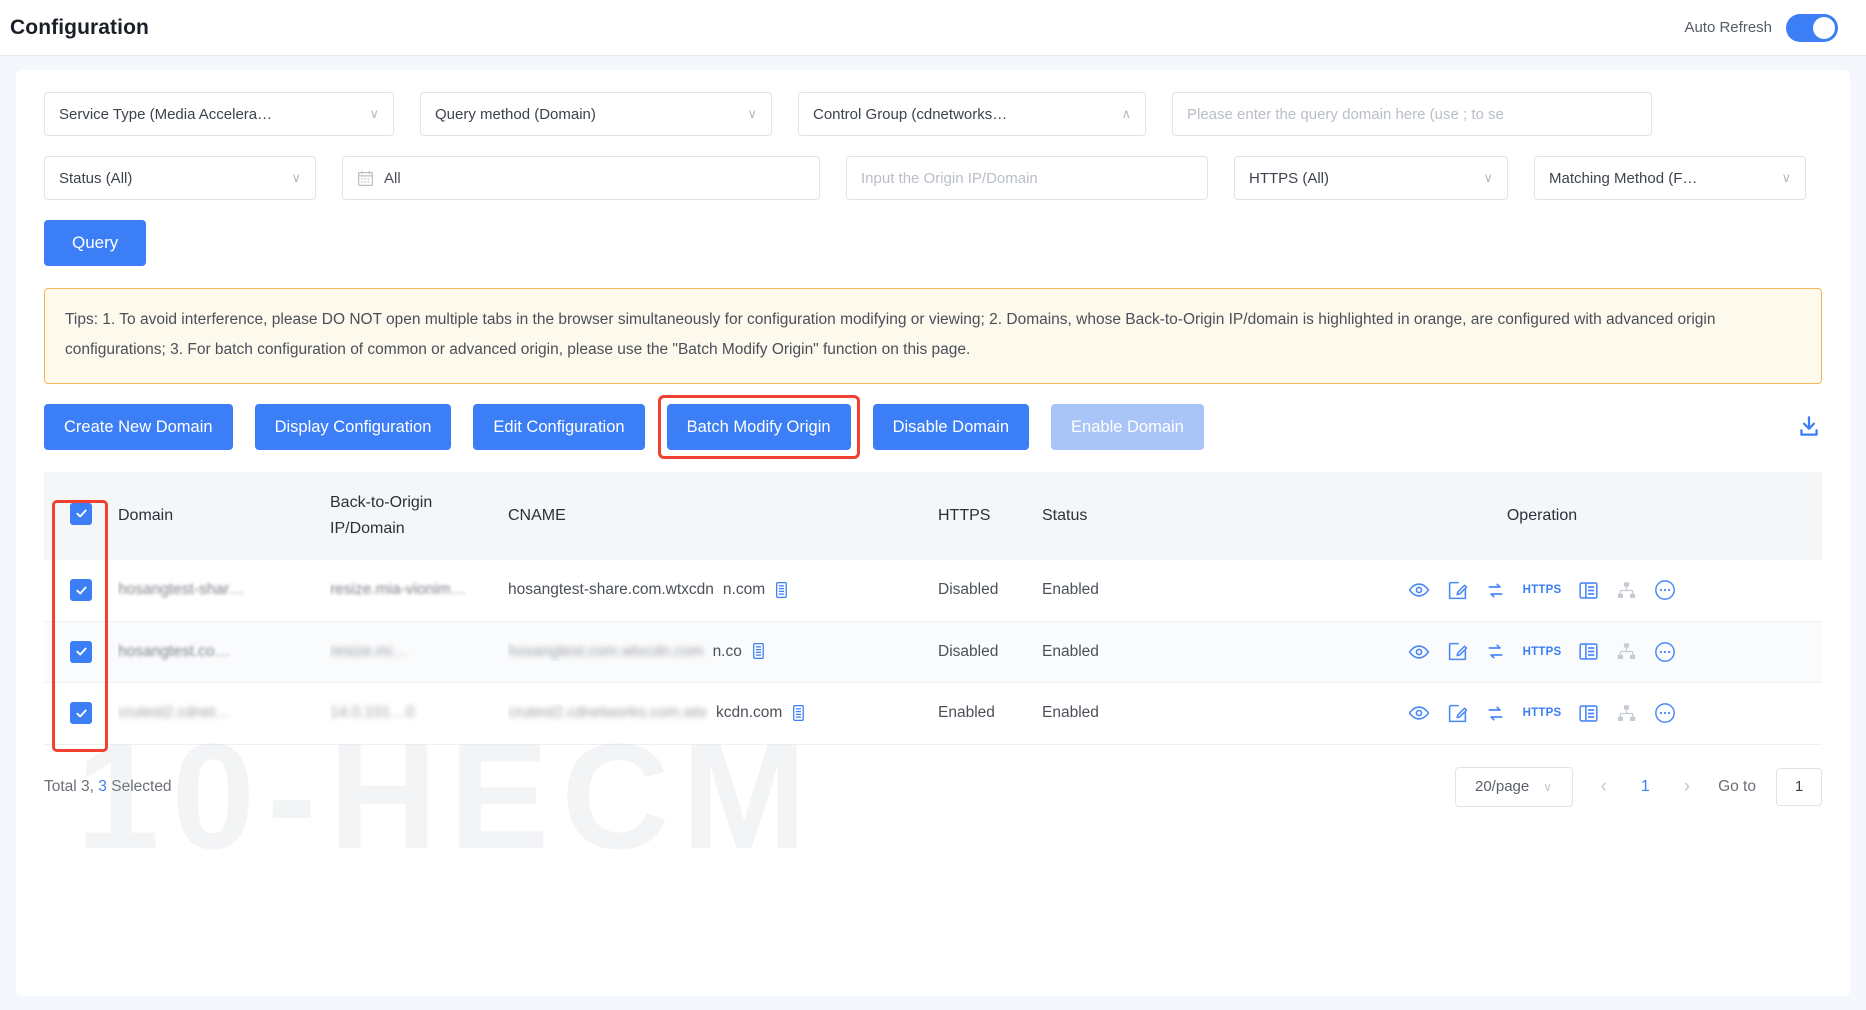 The image size is (1866, 1010). Describe the element at coordinates (1542, 516) in the screenshot. I see `column-operation: Operation` at that location.